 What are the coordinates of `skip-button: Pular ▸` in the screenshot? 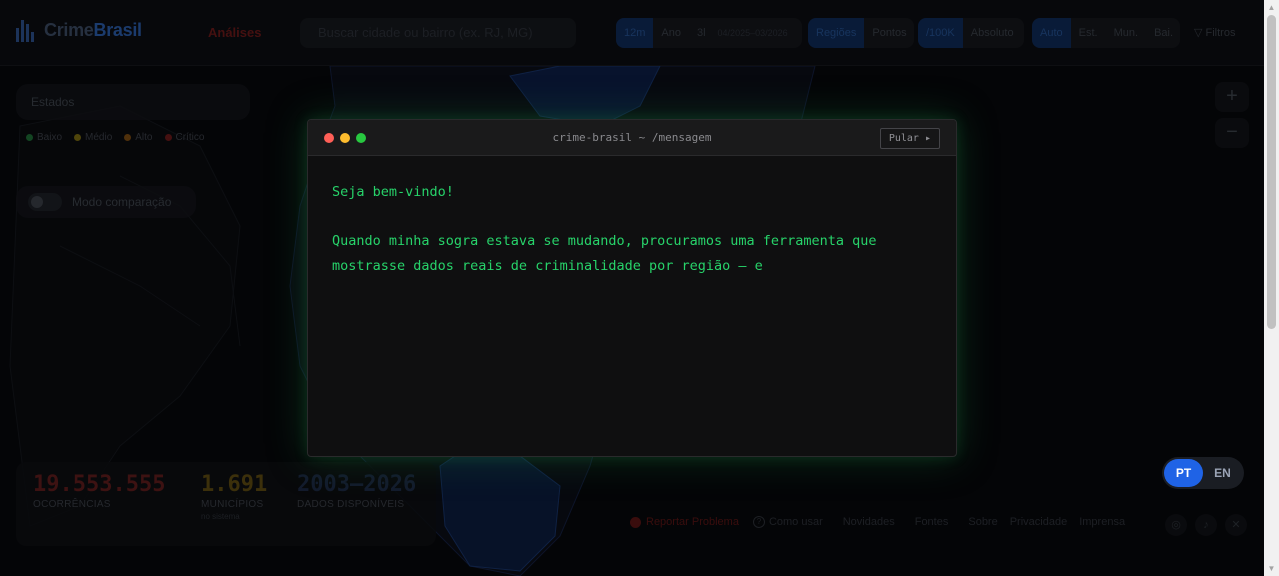 It's located at (909, 138).